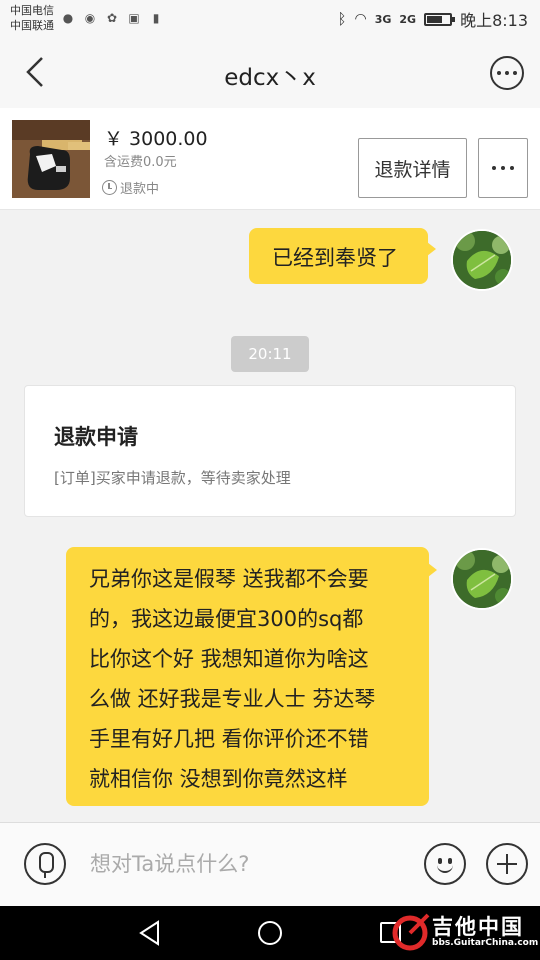 The image size is (540, 960). Describe the element at coordinates (90, 18) in the screenshot. I see `location-icon: ◉` at that location.